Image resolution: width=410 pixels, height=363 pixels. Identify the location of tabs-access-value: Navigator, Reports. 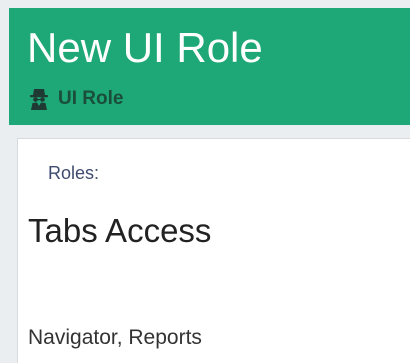
(115, 337).